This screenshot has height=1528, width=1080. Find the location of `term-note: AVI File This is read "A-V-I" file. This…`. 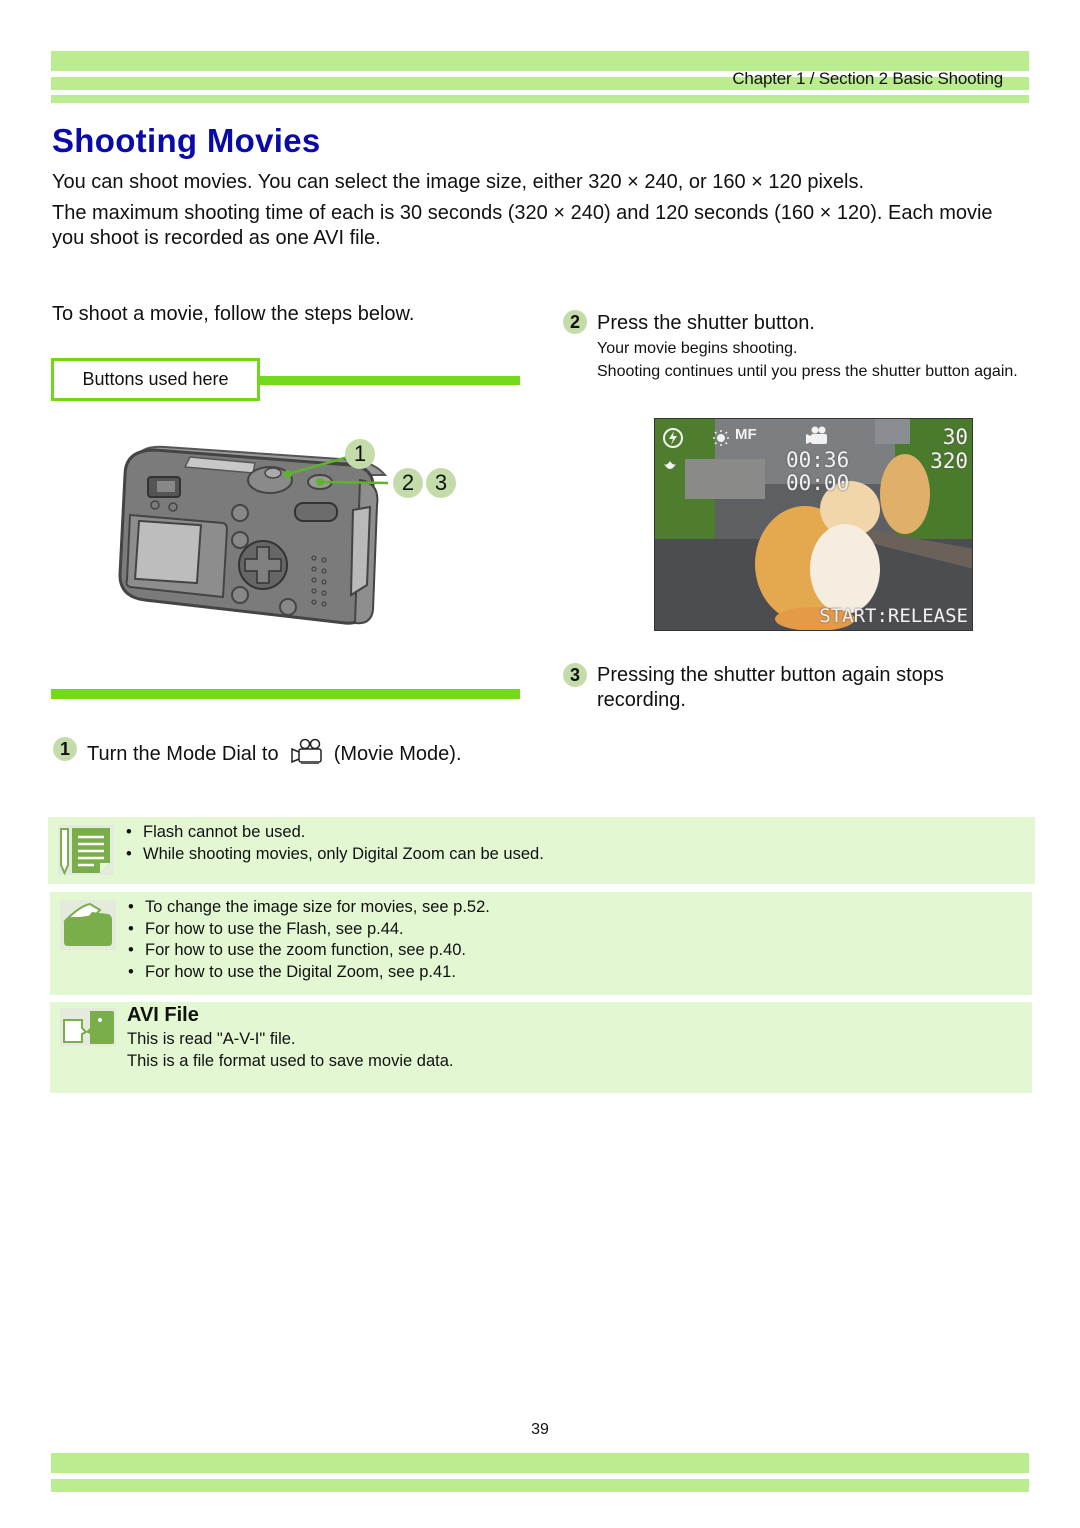

term-note: AVI File This is read "A-V-I" file. This… is located at coordinates (541, 1047).